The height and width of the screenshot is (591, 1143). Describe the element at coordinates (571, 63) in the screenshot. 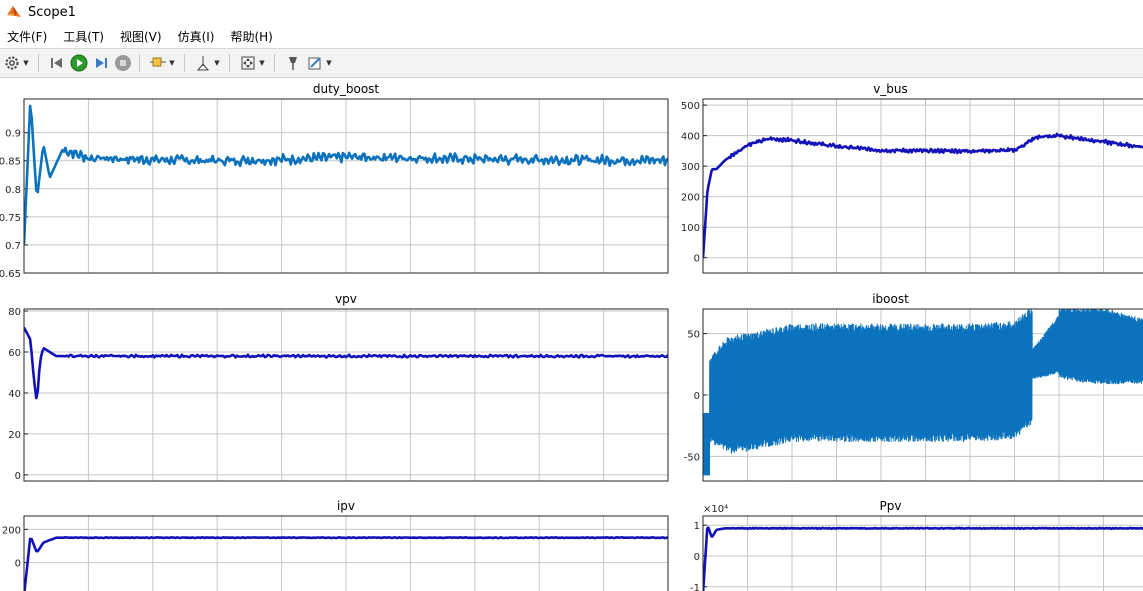

I see `toolbar: ▼ ▼ ▼ ▼ ▼` at that location.